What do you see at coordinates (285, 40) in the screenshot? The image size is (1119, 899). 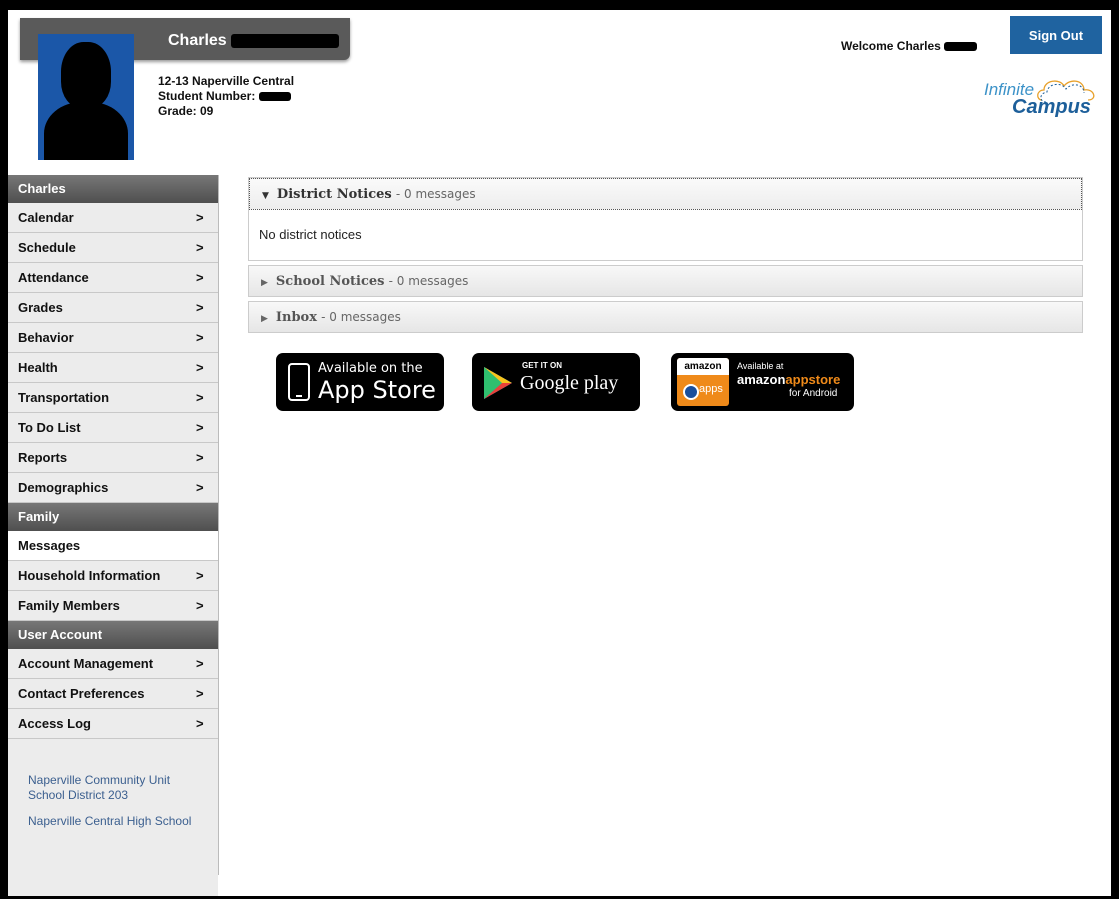 I see `redacted-surname` at bounding box center [285, 40].